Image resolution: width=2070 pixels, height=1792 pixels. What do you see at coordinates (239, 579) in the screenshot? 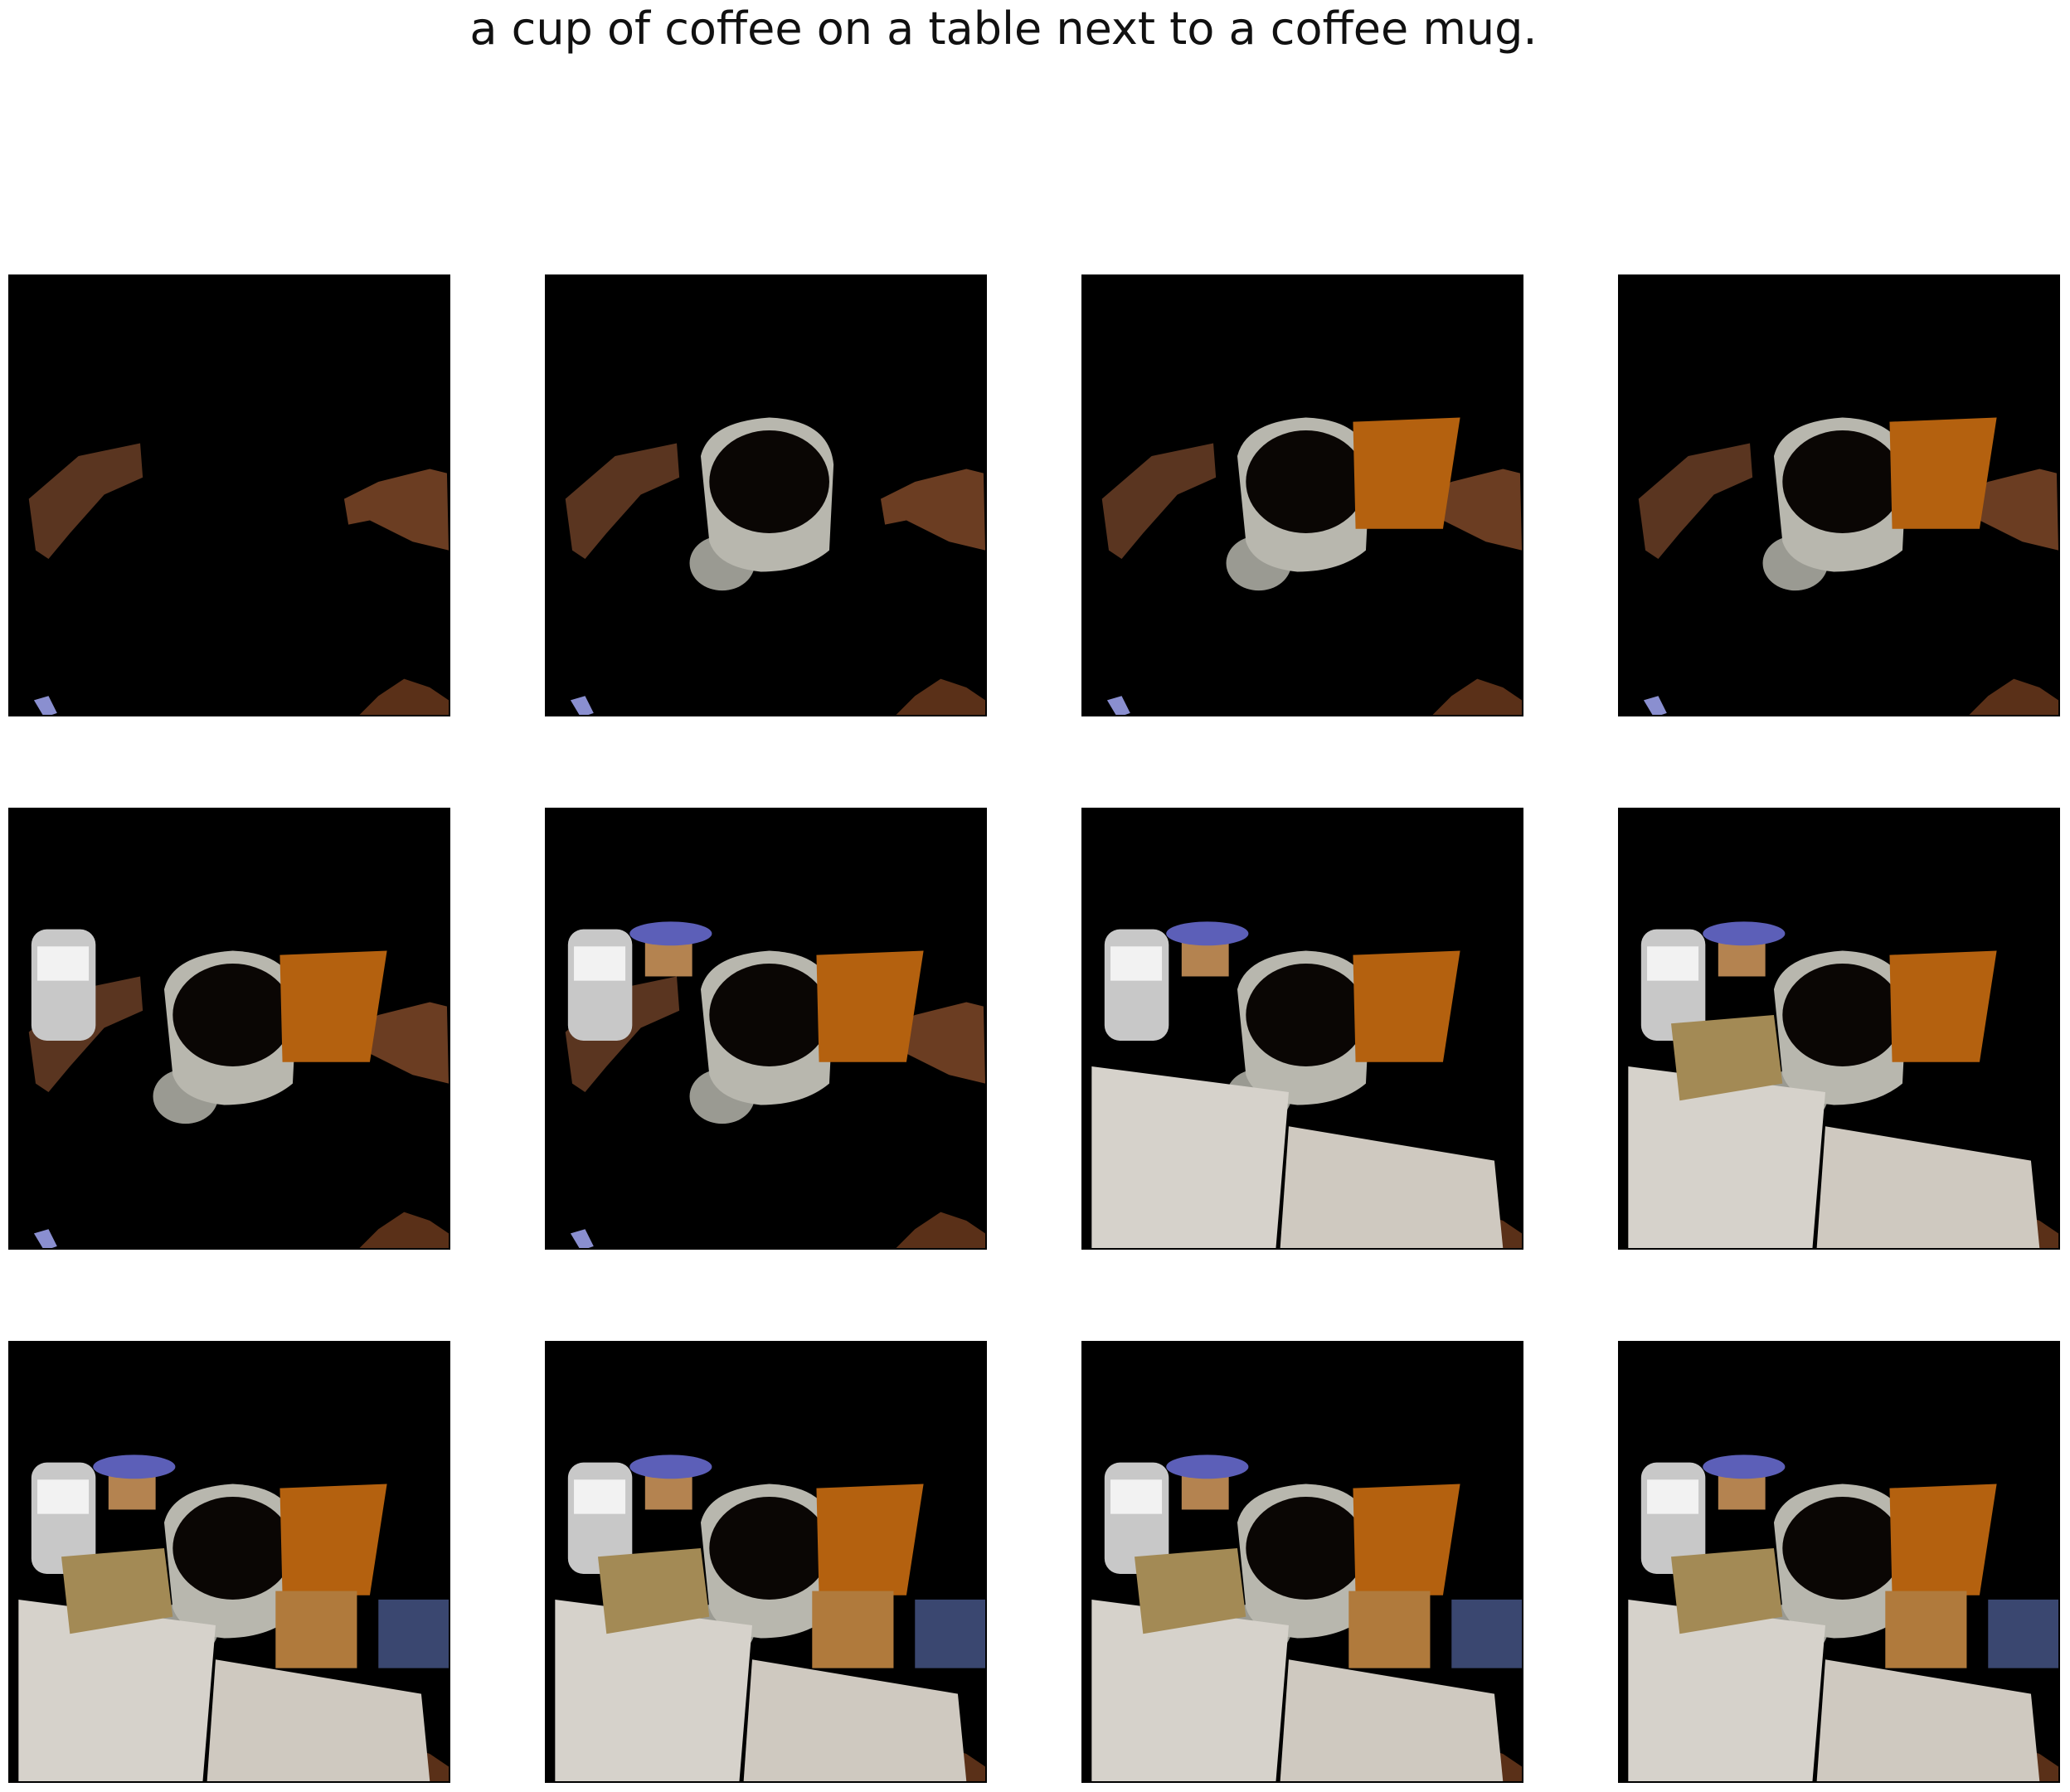
I see `wood-fragments` at bounding box center [239, 579].